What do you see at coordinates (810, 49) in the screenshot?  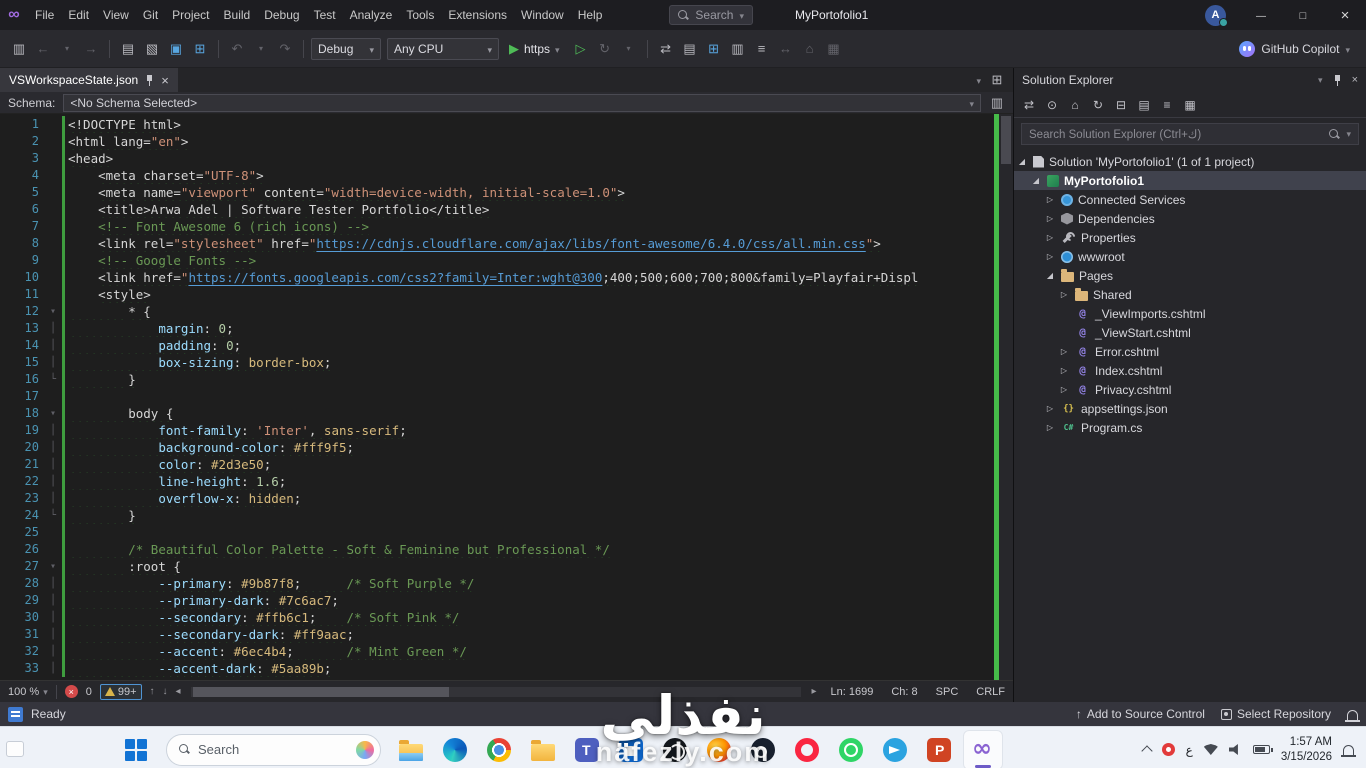 I see `home-icon` at bounding box center [810, 49].